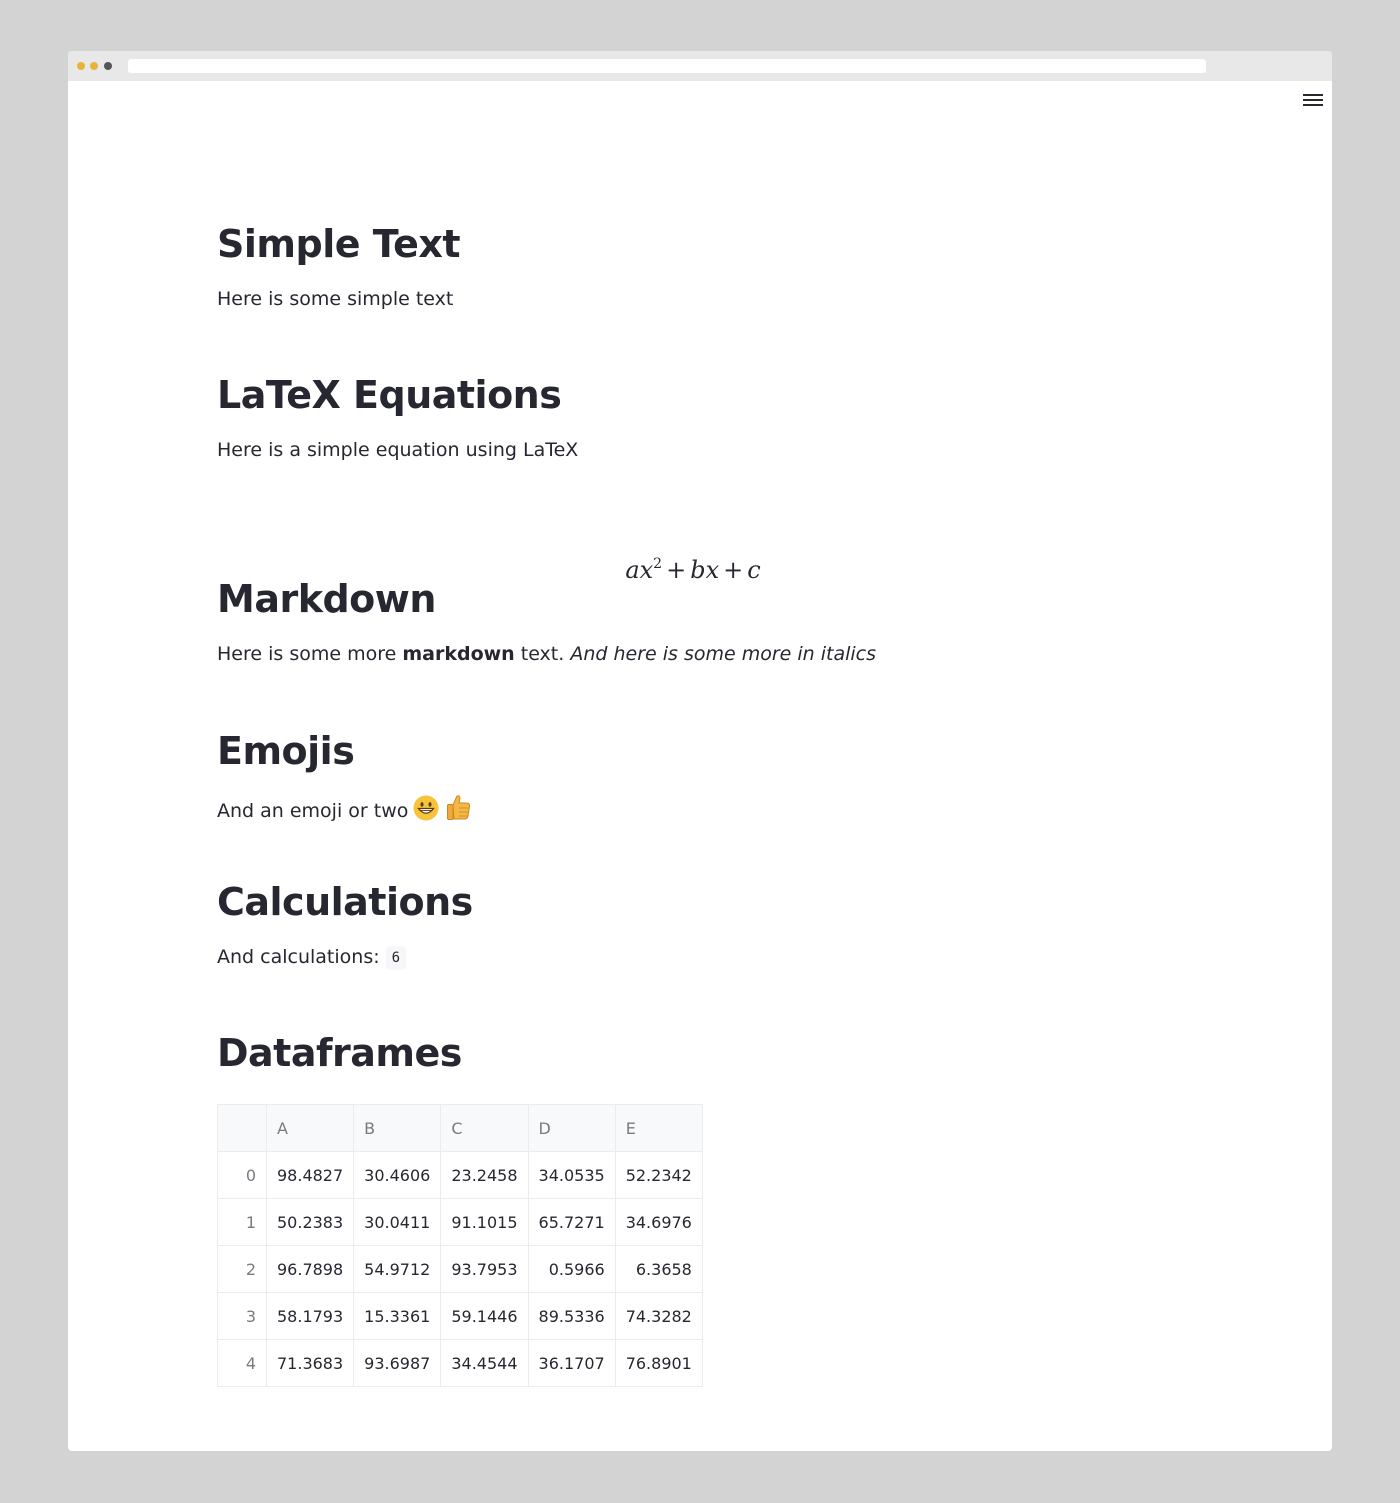  What do you see at coordinates (571, 1128) in the screenshot?
I see `column-header: D` at bounding box center [571, 1128].